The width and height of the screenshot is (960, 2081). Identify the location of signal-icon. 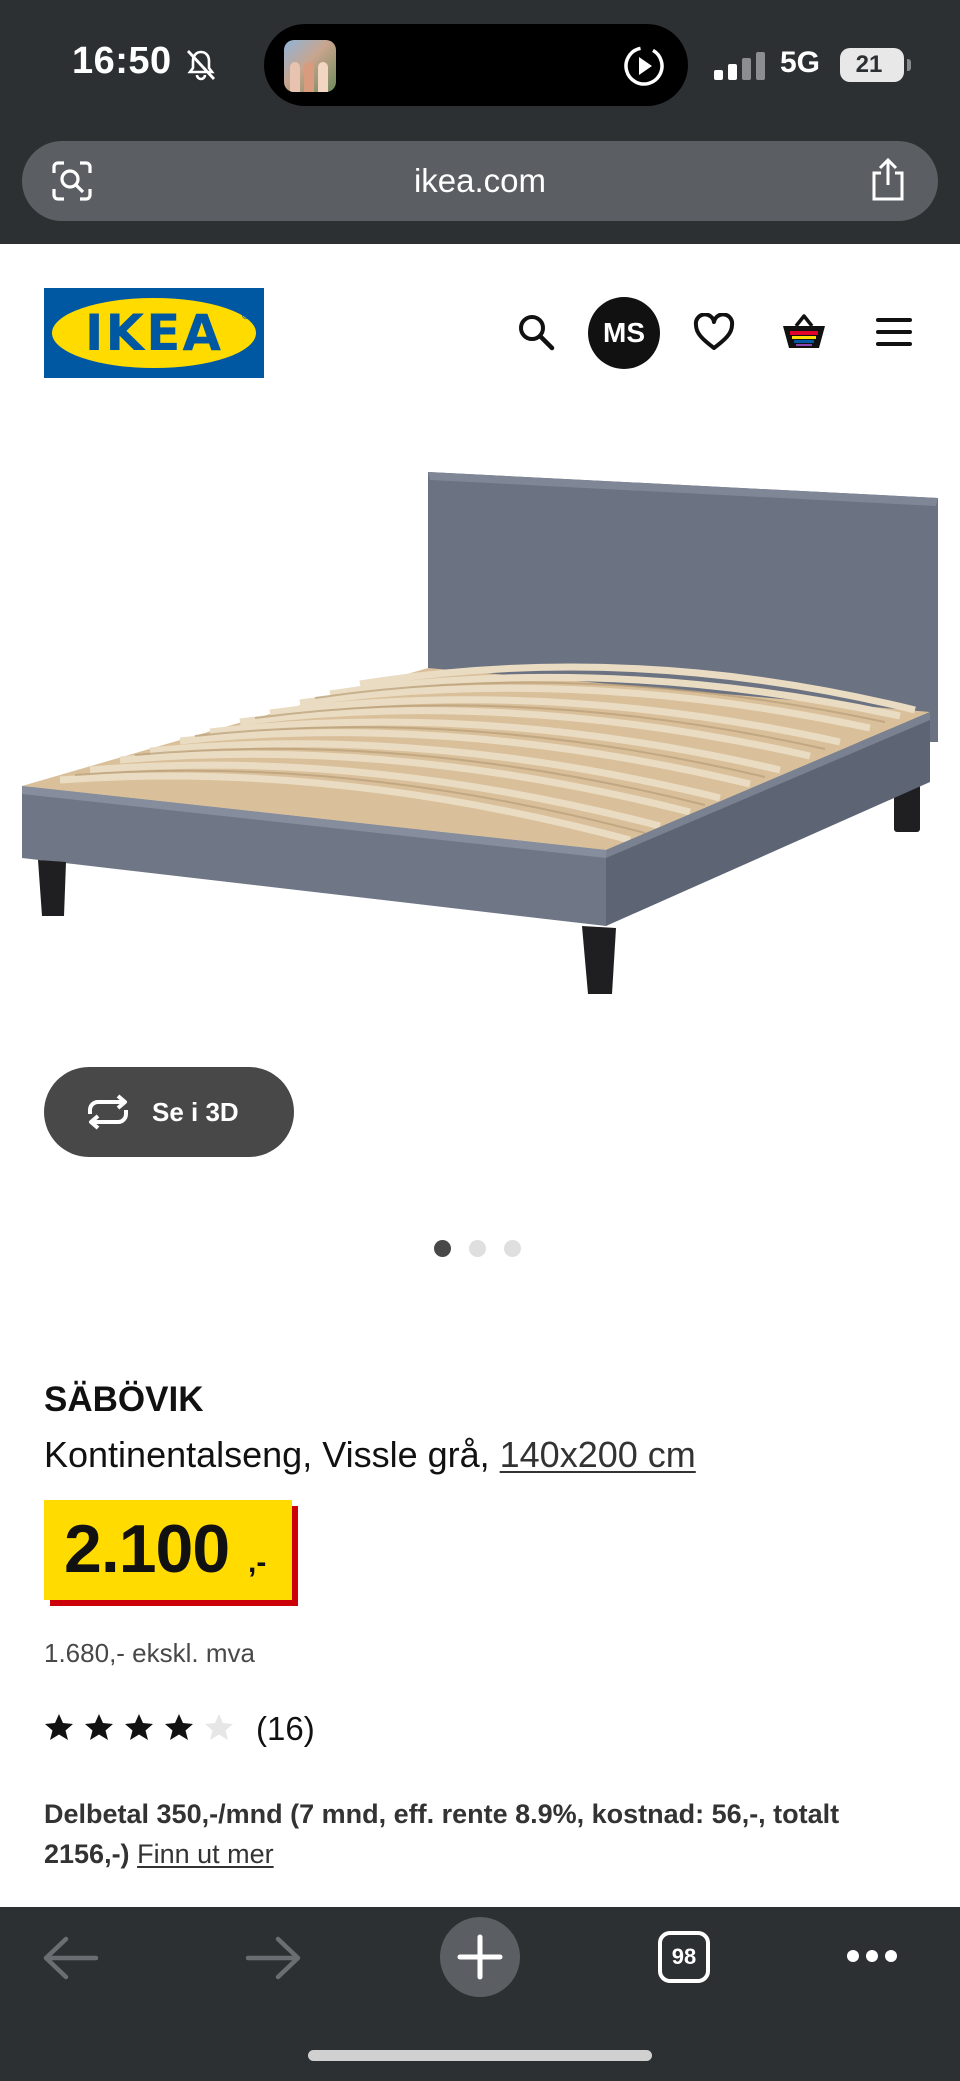
(740, 65).